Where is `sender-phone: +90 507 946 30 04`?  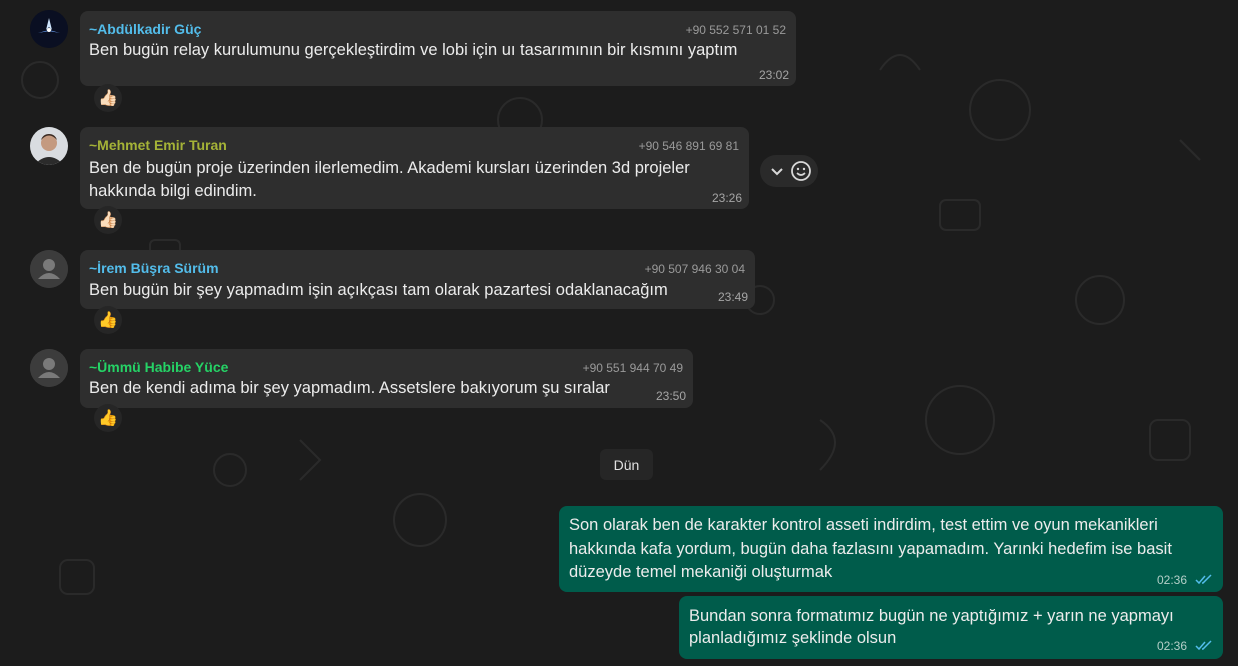
sender-phone: +90 507 946 30 04 is located at coordinates (694, 269).